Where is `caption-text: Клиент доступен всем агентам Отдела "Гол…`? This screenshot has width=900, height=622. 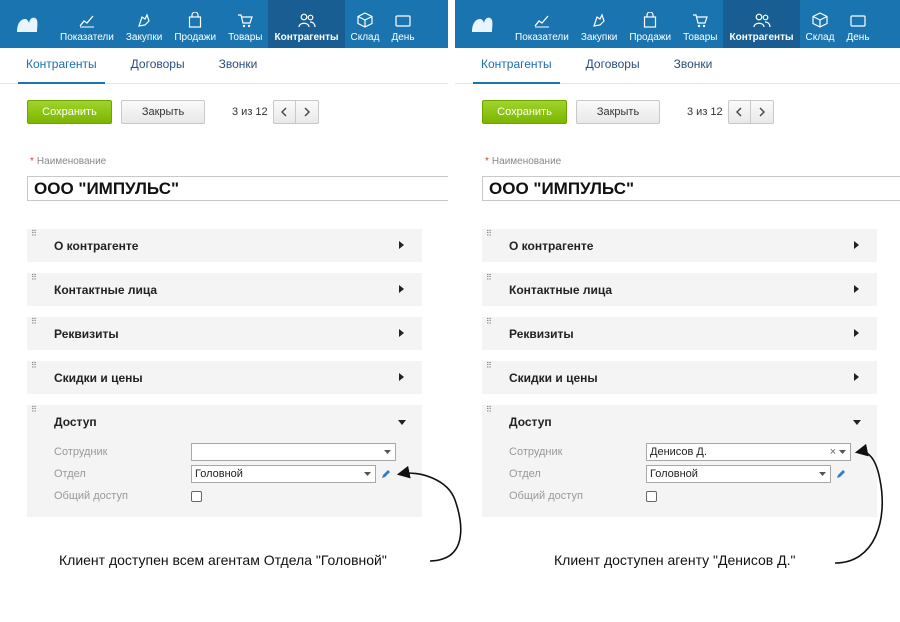 caption-text: Клиент доступен всем агентам Отдела "Гол… is located at coordinates (223, 560).